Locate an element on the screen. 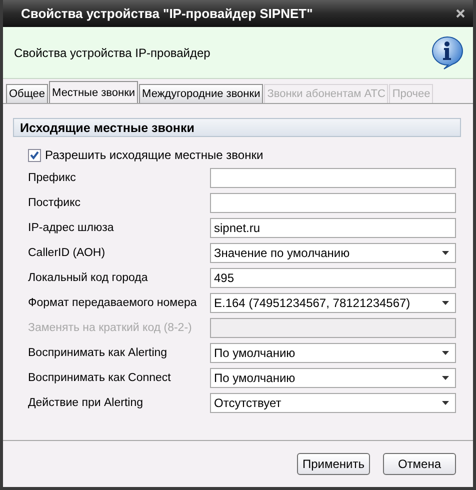  field-label: Постфикс is located at coordinates (54, 202).